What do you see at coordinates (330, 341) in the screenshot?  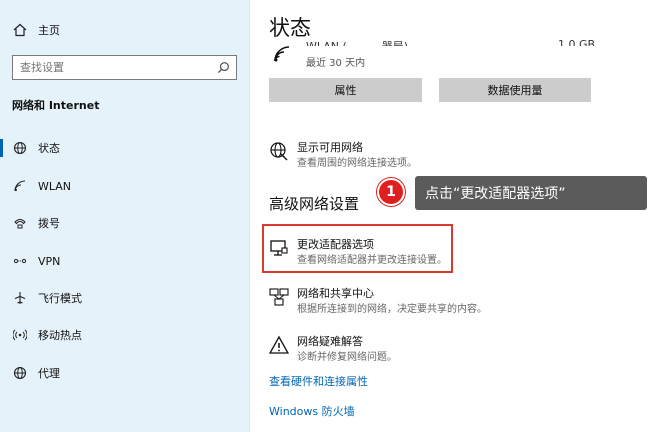 I see `troubleshooter-title: 网络疑难解答` at bounding box center [330, 341].